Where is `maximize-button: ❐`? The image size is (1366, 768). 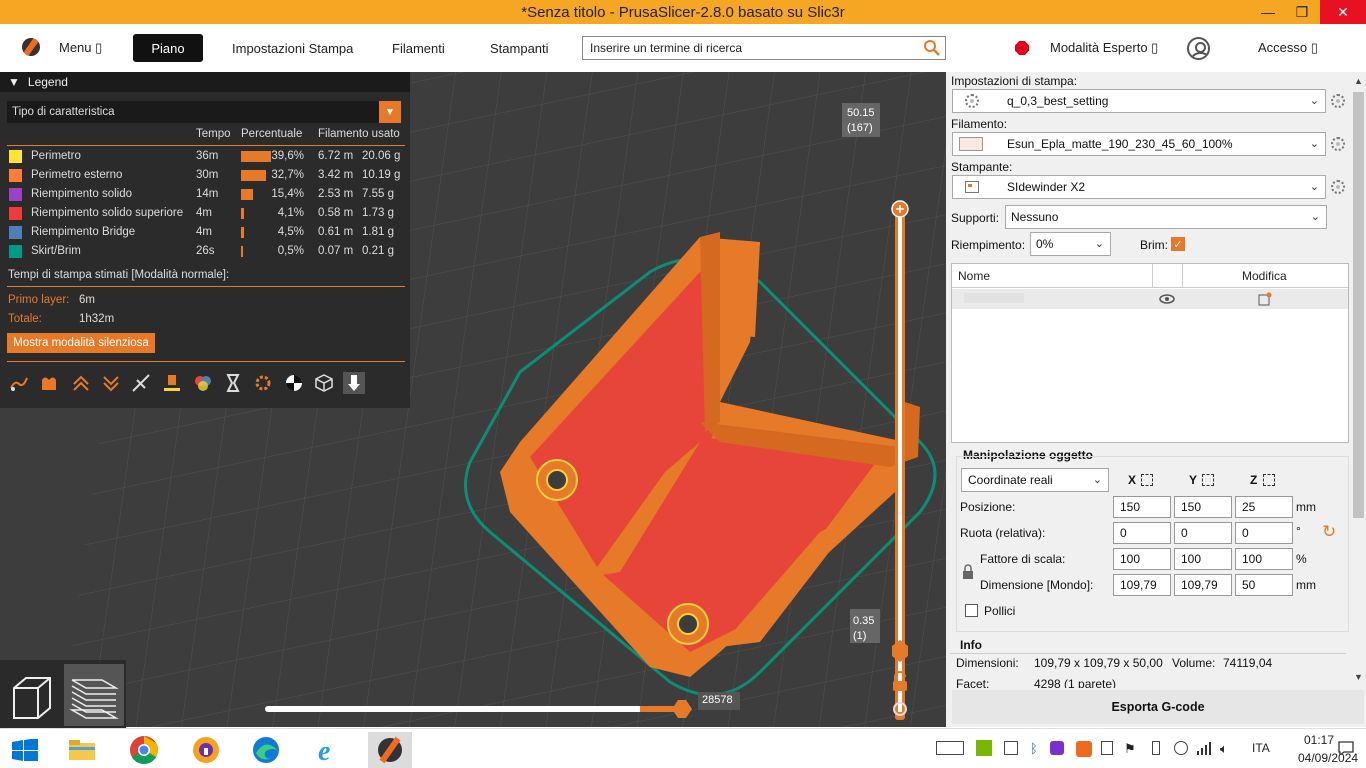 maximize-button: ❐ is located at coordinates (1302, 12).